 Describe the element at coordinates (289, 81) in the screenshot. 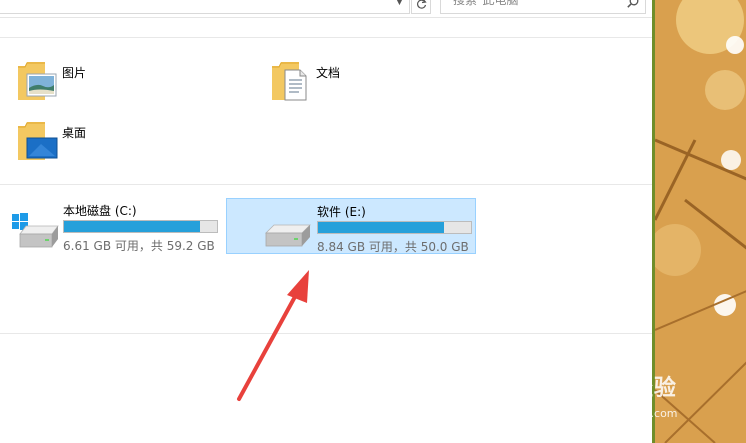

I see `documents-folder-icon` at that location.